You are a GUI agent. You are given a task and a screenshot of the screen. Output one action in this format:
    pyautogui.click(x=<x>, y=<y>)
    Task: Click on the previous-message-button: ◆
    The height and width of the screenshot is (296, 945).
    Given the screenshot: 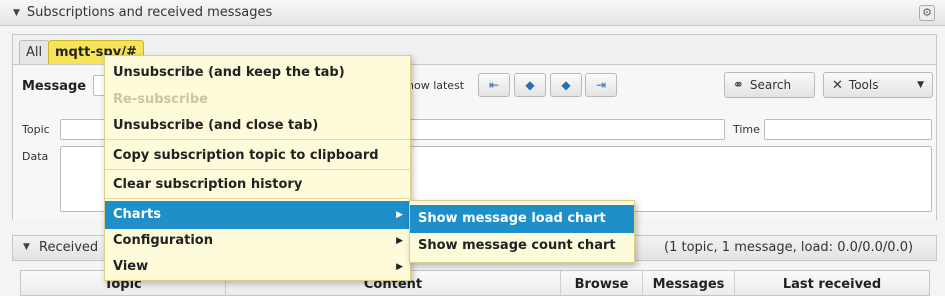 What is the action you would take?
    pyautogui.click(x=530, y=85)
    